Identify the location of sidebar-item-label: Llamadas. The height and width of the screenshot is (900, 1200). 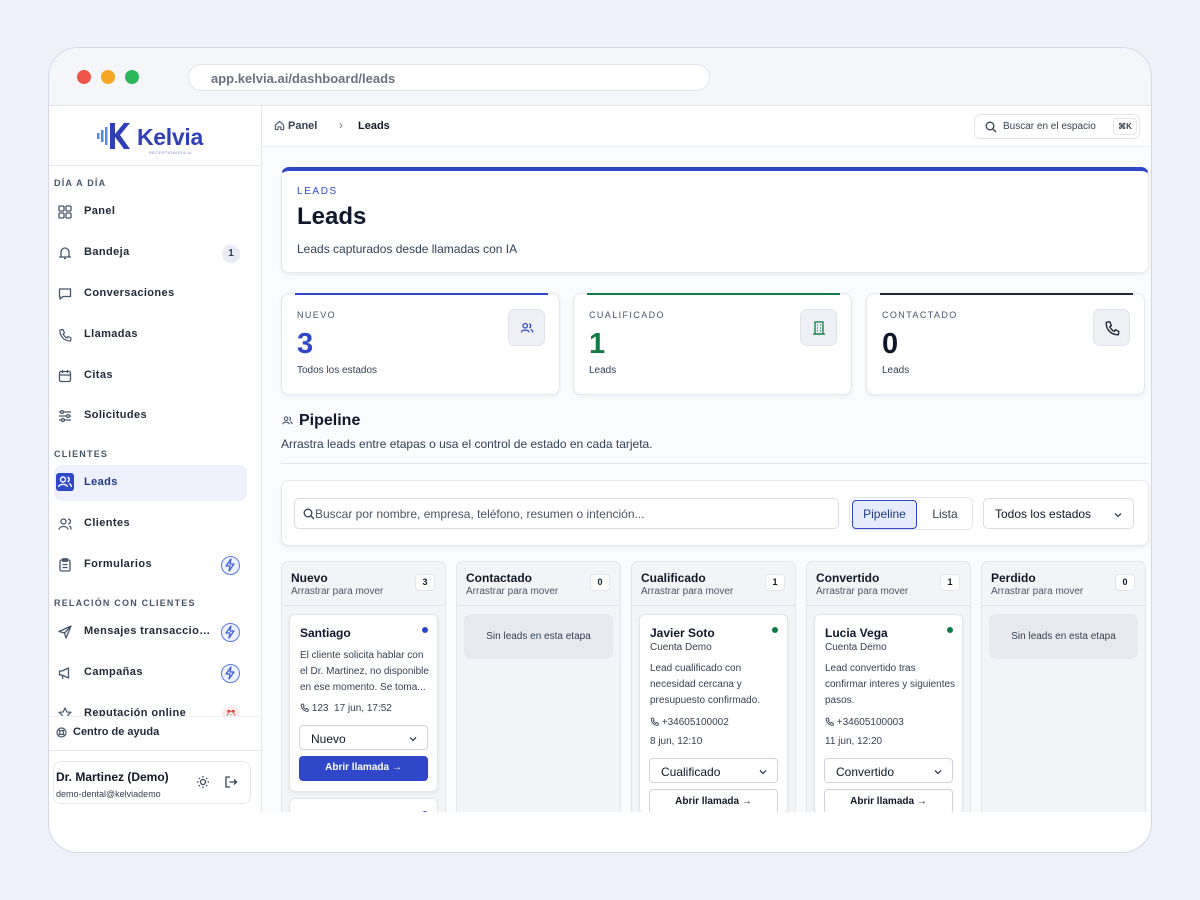
(111, 334).